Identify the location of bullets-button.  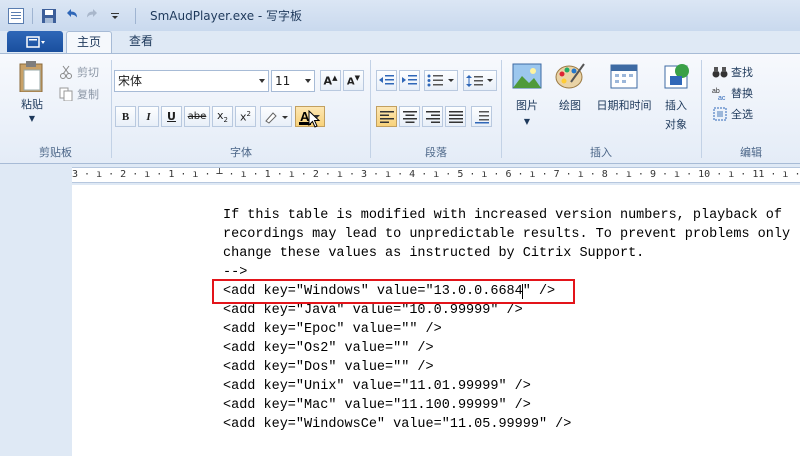
(441, 80).